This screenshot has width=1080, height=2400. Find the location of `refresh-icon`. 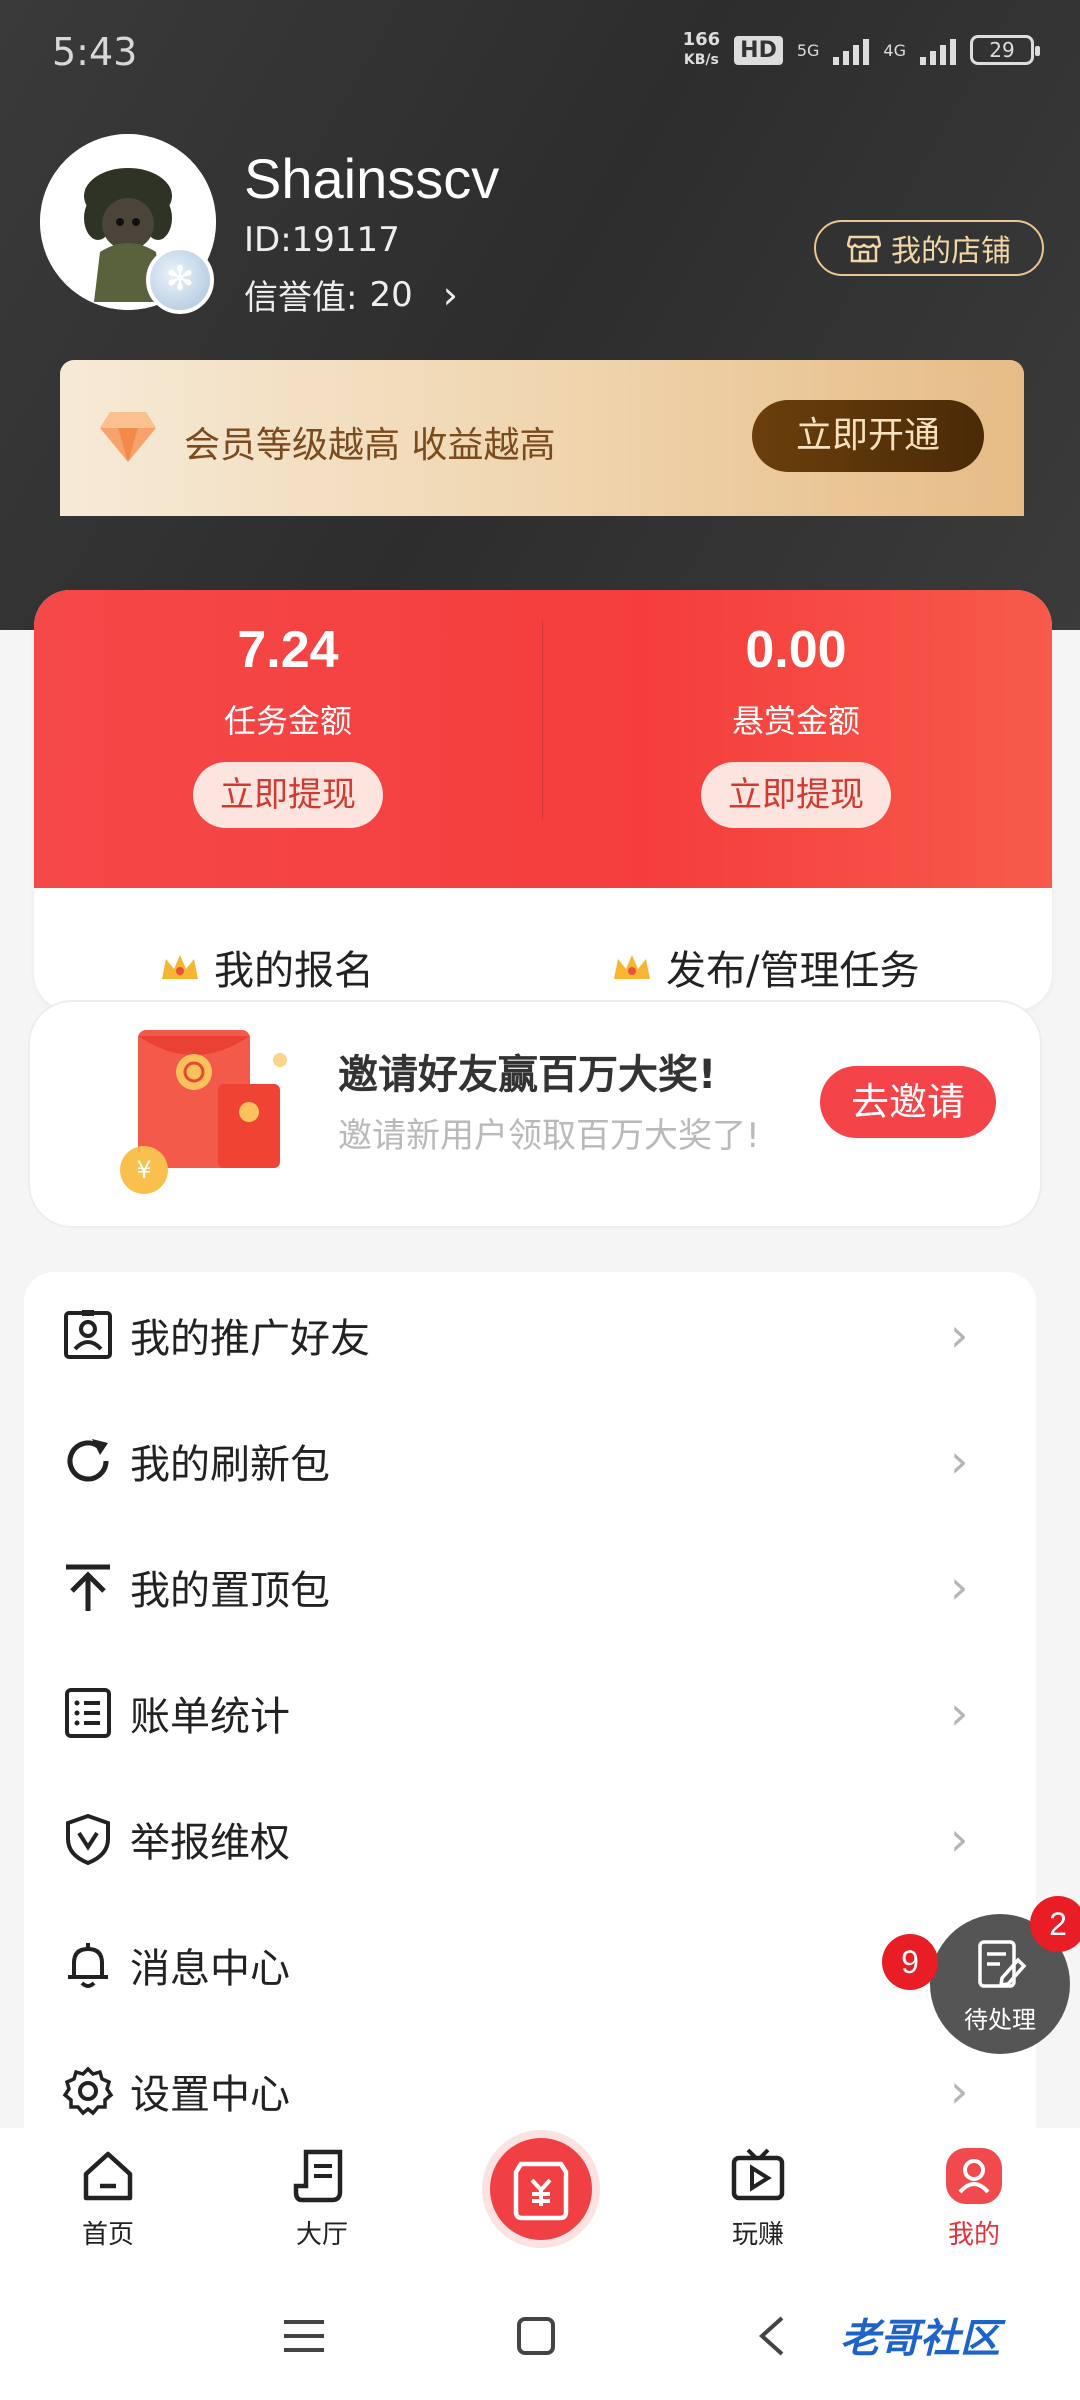

refresh-icon is located at coordinates (88, 1460).